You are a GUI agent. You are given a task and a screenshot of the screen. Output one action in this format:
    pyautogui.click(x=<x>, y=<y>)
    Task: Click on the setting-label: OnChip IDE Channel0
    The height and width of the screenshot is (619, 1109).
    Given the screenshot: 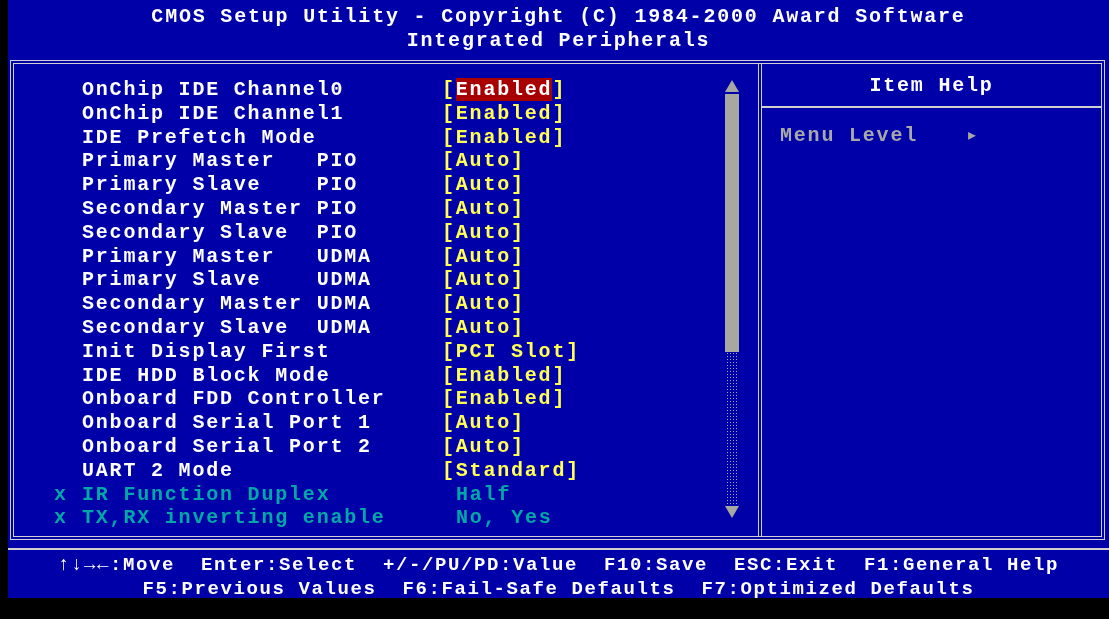 What is the action you would take?
    pyautogui.click(x=214, y=90)
    